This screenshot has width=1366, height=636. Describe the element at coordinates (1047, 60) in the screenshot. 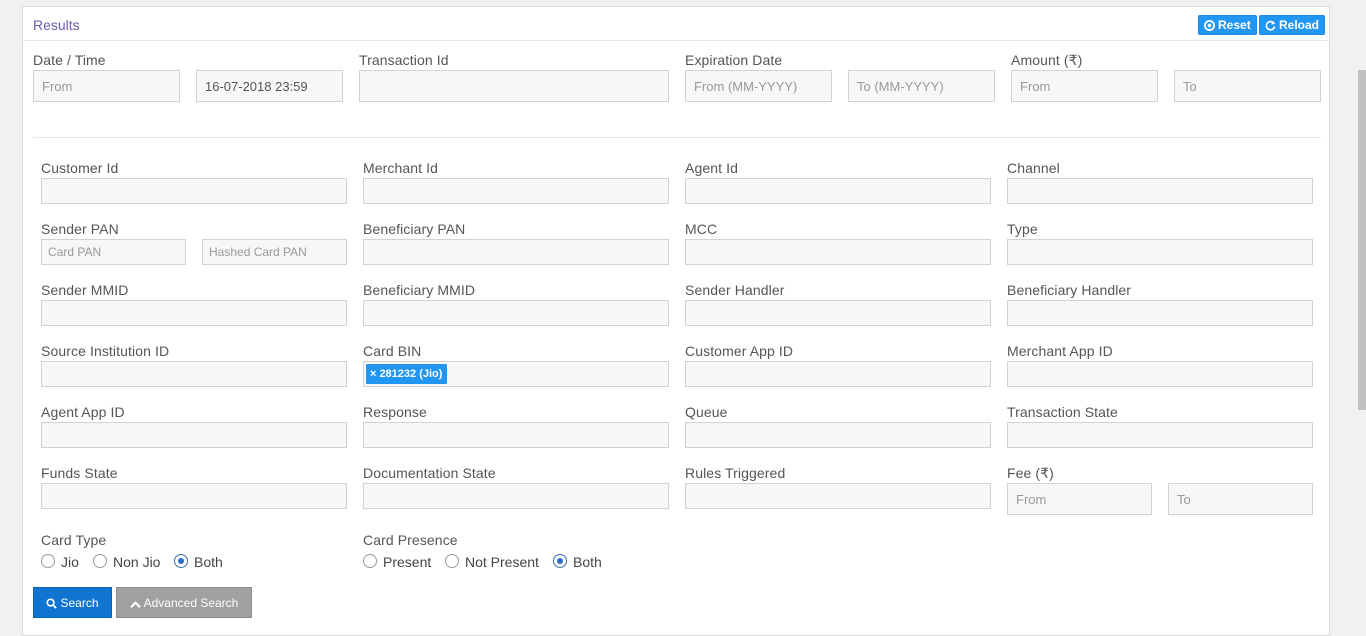

I see `amount-label: Amount (₹)` at that location.